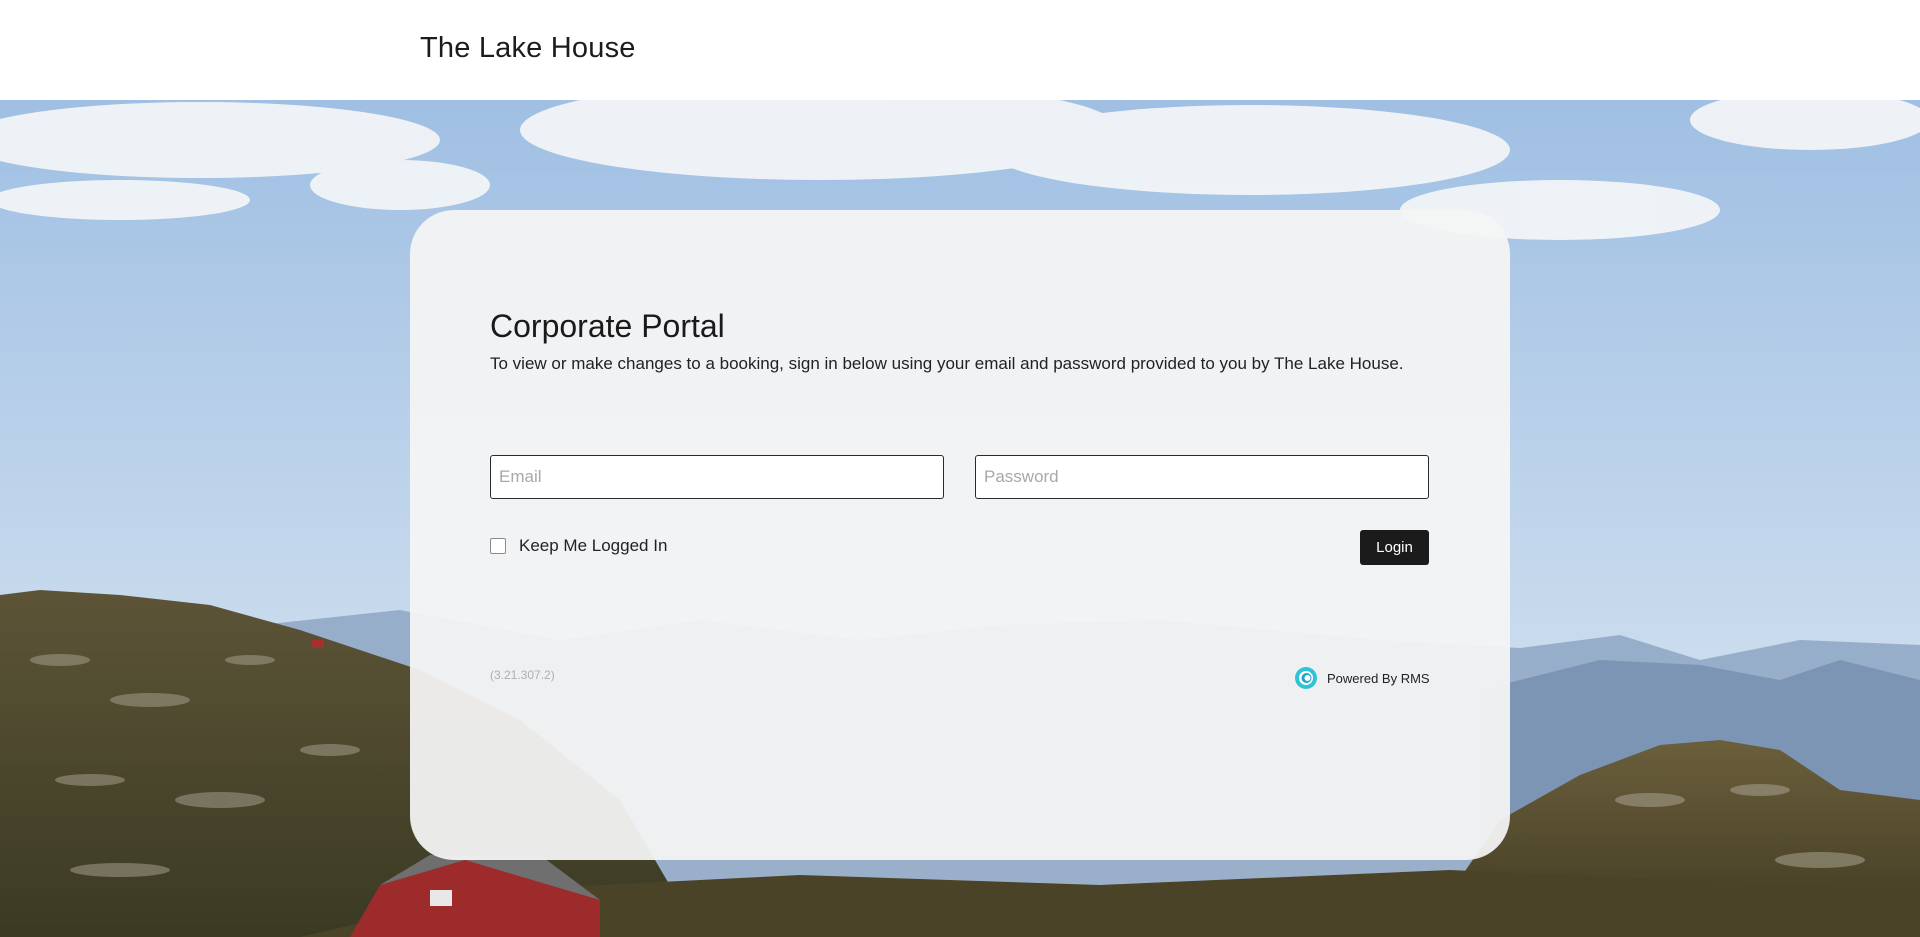  I want to click on page-title: Corporate Portal, so click(607, 326).